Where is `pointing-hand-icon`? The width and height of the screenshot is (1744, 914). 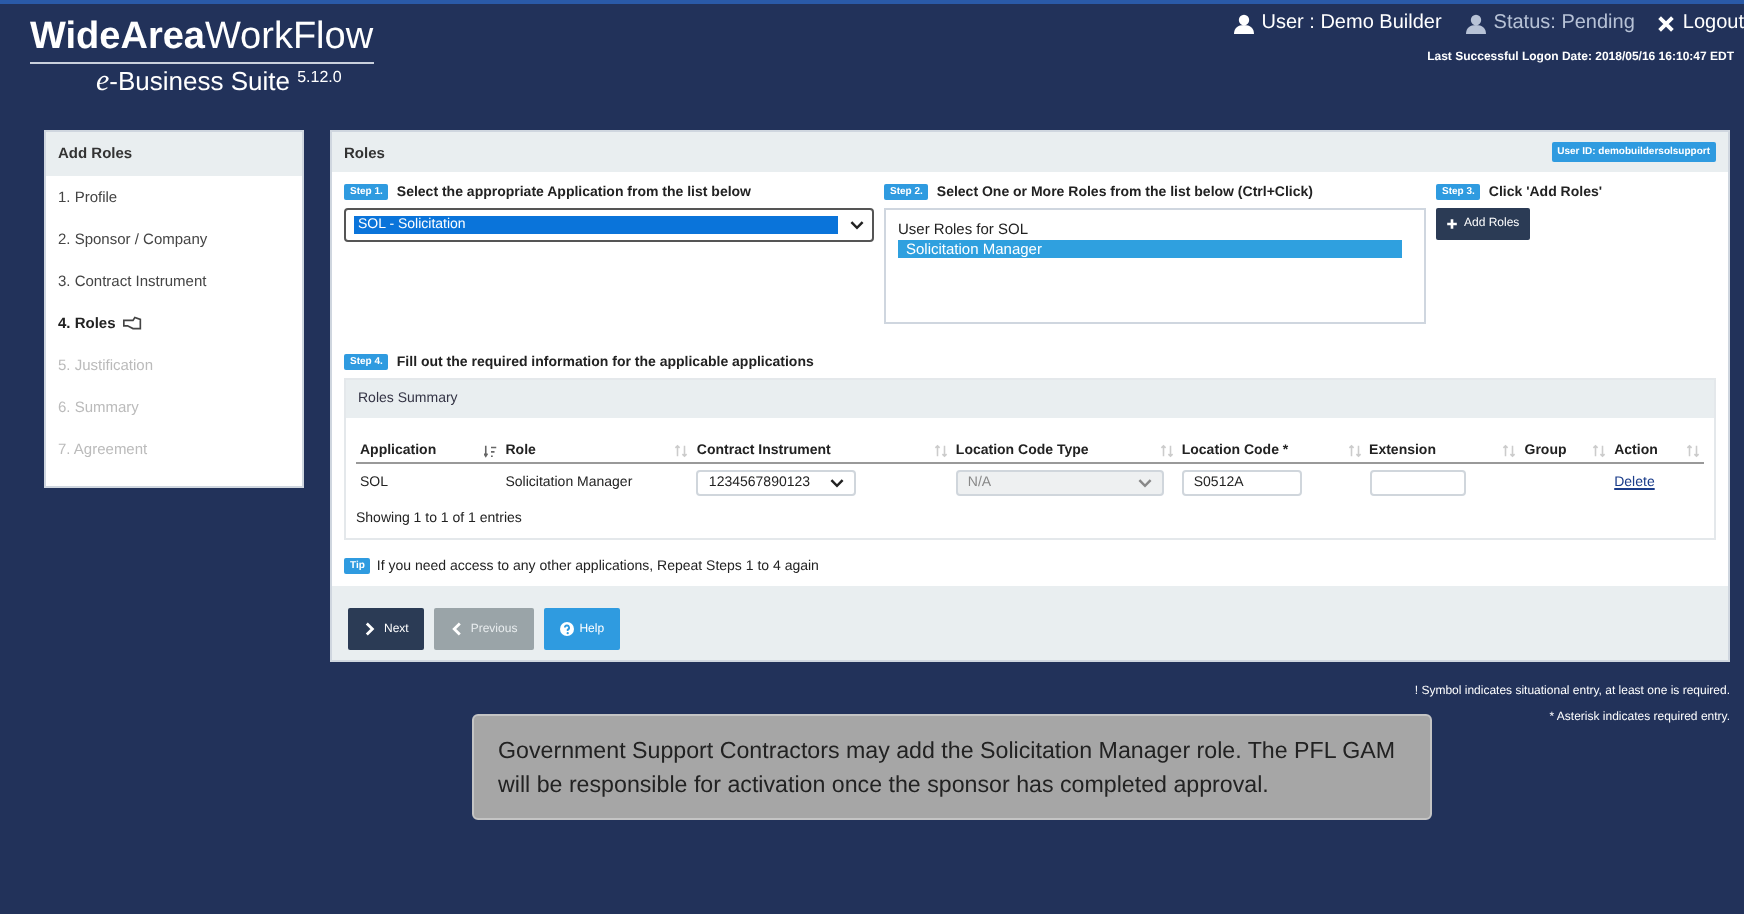
pointing-hand-icon is located at coordinates (132, 323).